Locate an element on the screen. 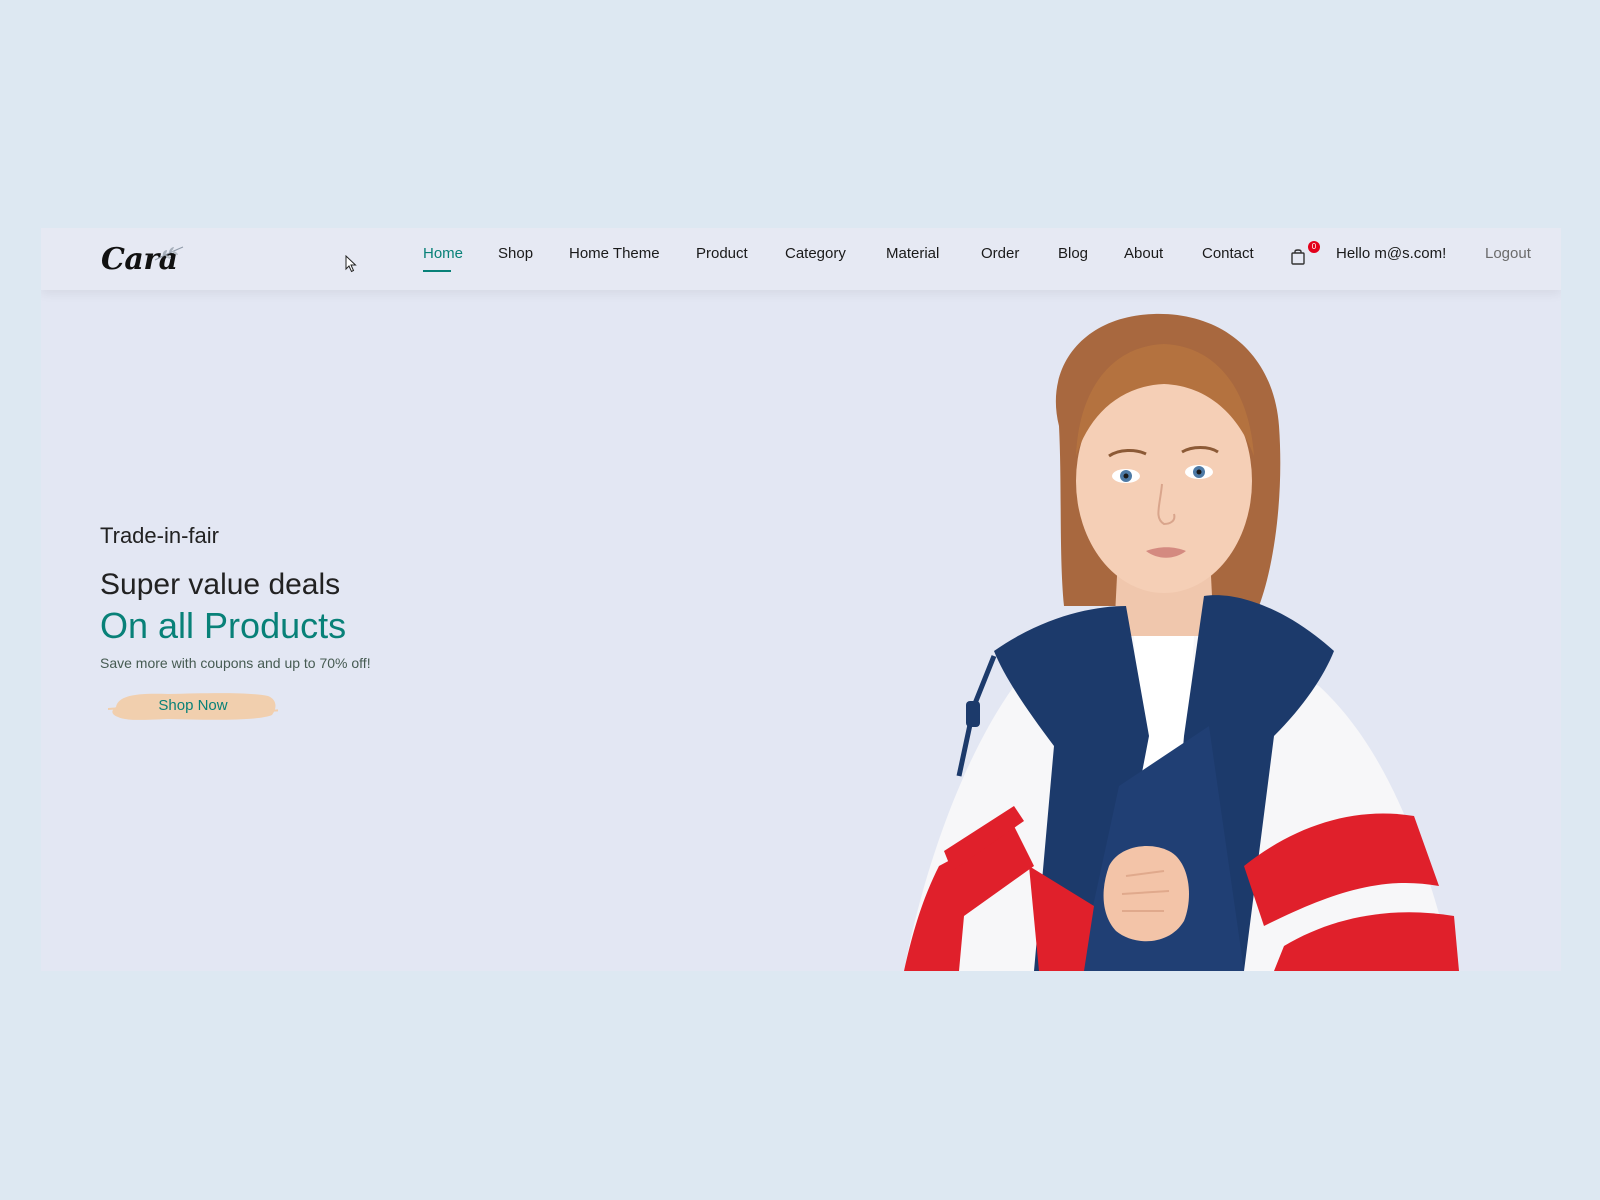 The height and width of the screenshot is (1200, 1600). nav-blog: Blog is located at coordinates (1073, 254).